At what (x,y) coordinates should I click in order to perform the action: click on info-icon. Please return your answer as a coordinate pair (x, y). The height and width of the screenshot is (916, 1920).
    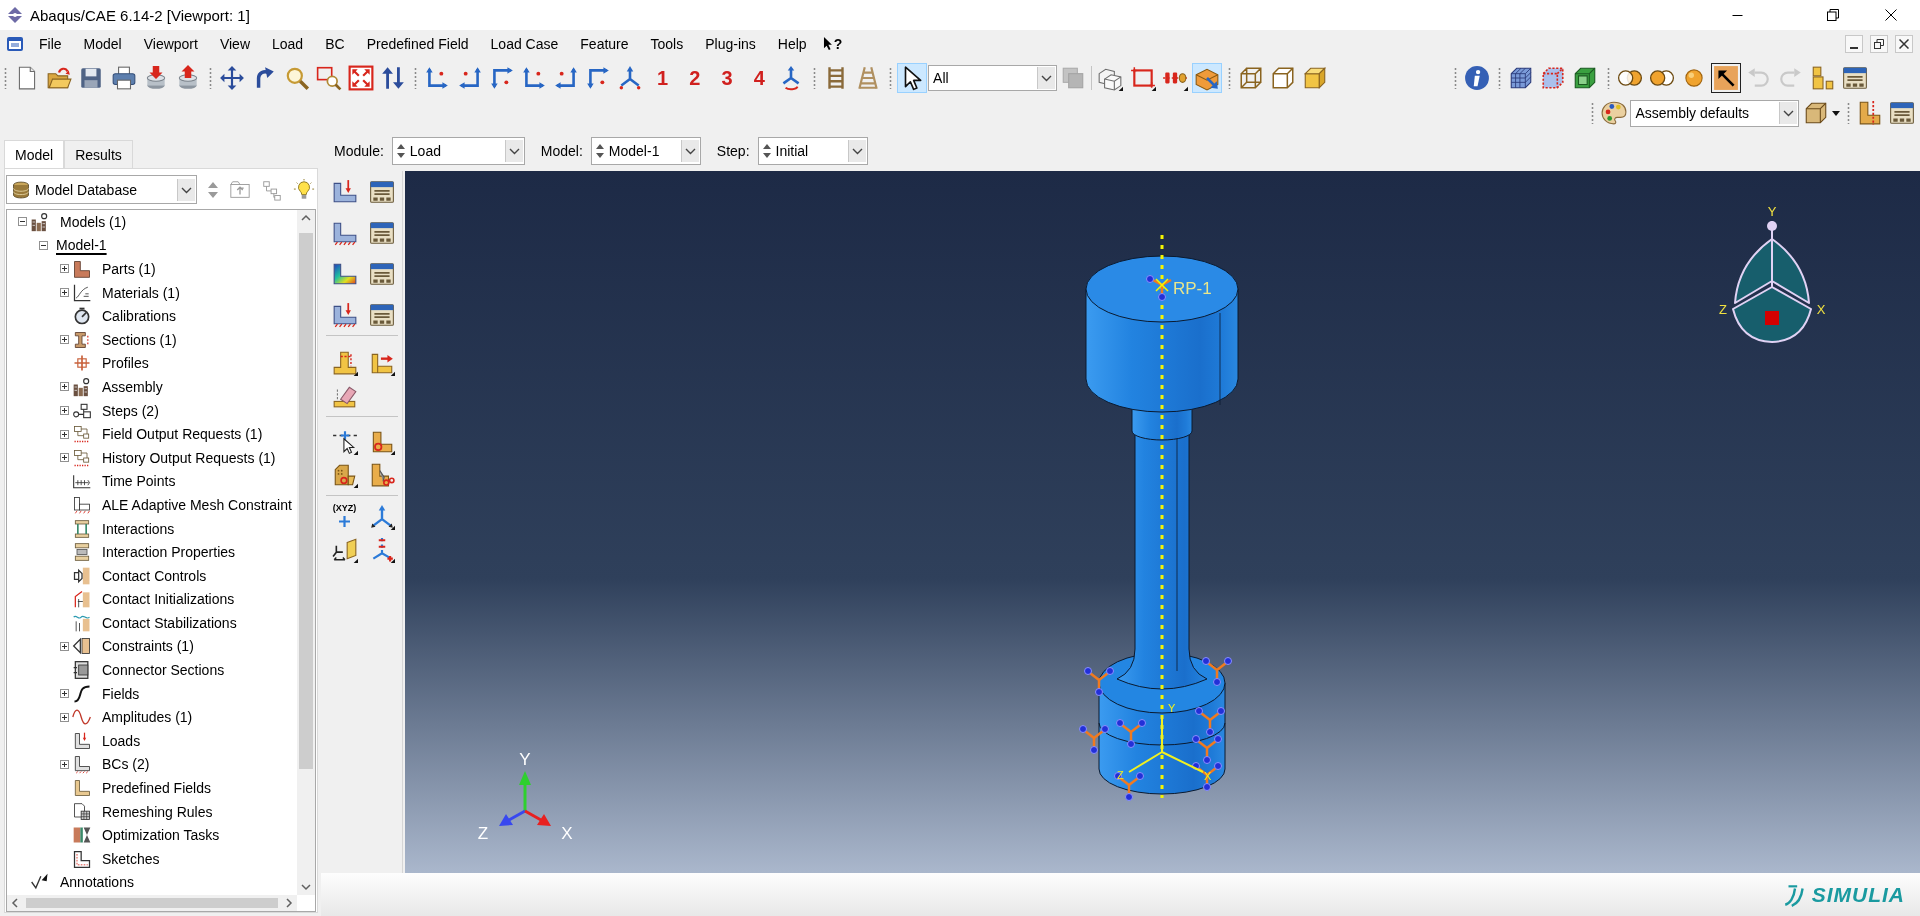
    Looking at the image, I should click on (1476, 78).